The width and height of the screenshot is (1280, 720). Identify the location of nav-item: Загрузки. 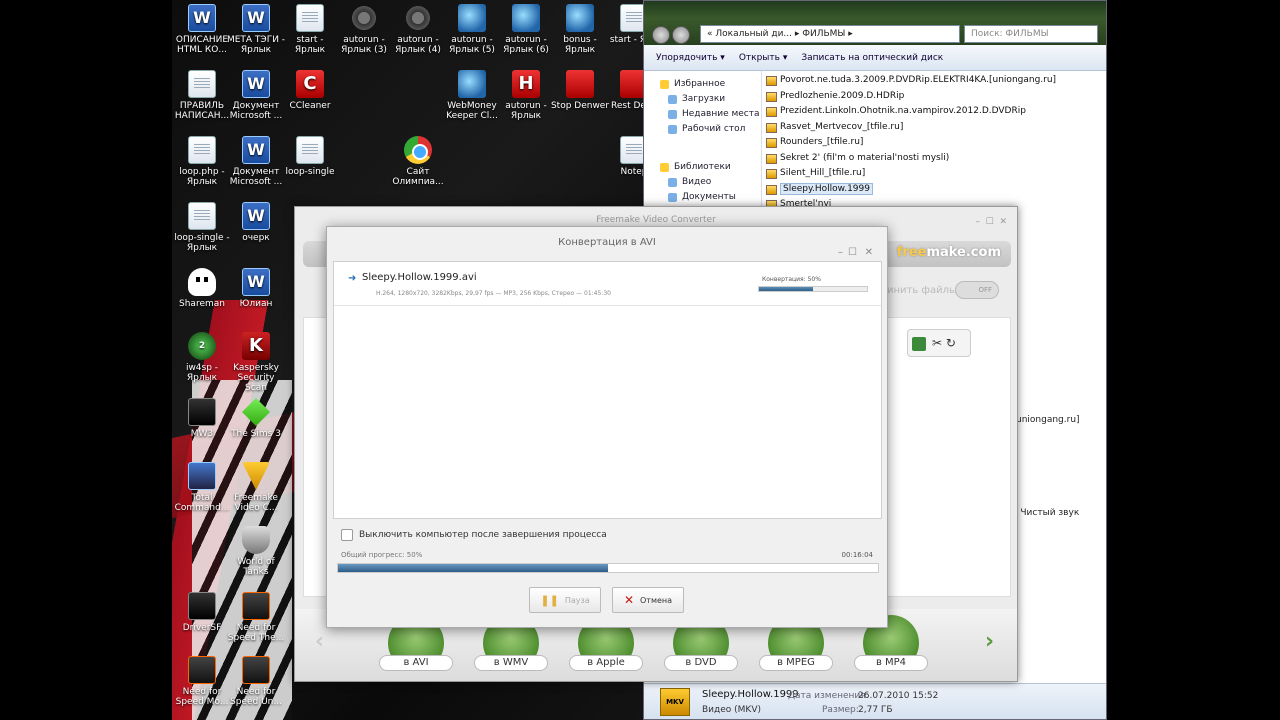
(702, 99).